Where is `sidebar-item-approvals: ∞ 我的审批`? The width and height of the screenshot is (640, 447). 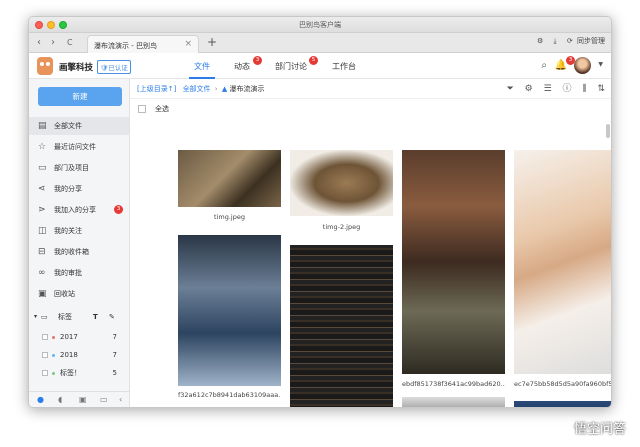 sidebar-item-approvals: ∞ 我的审批 is located at coordinates (79, 273).